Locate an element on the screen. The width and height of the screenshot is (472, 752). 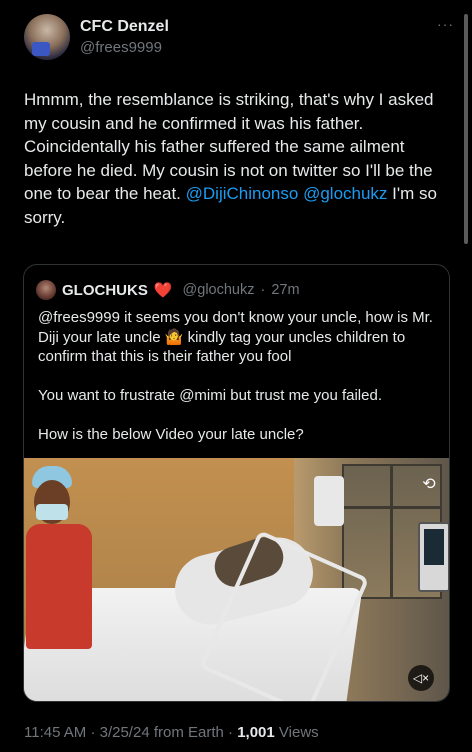
more-options-icon: ··· is located at coordinates (445, 24).